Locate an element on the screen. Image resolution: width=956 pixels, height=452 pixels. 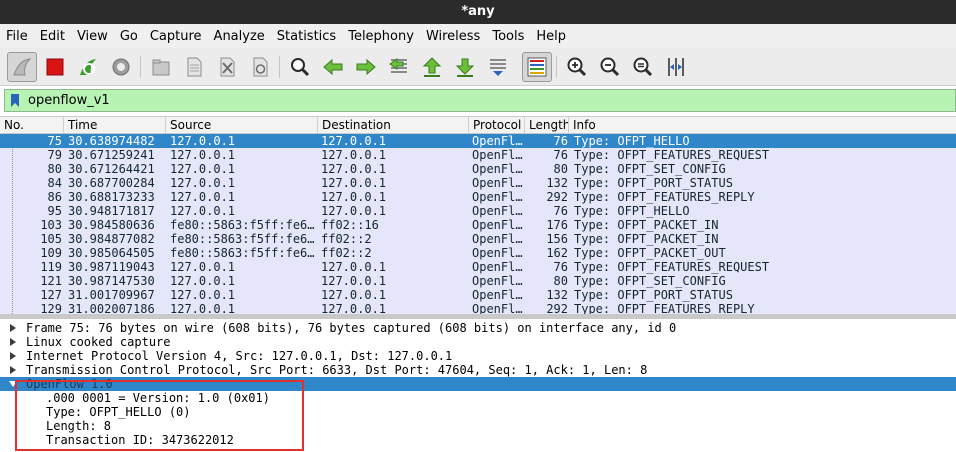
packet-cell-destination: ff02::2 is located at coordinates (346, 239).